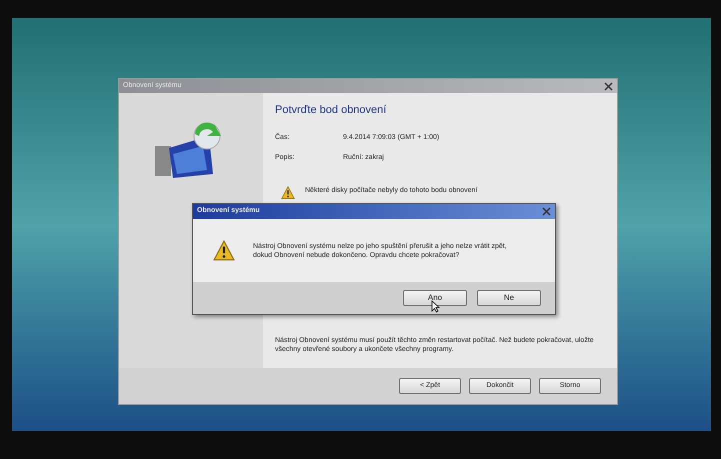 Image resolution: width=721 pixels, height=459 pixels. What do you see at coordinates (509, 298) in the screenshot?
I see `dialog-button: Ne` at bounding box center [509, 298].